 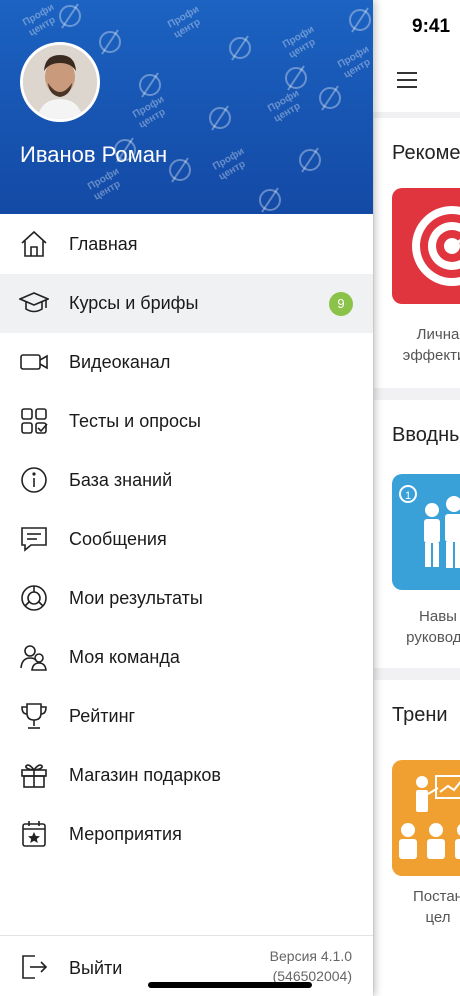 I want to click on course-card-image: 1, so click(x=426, y=532).